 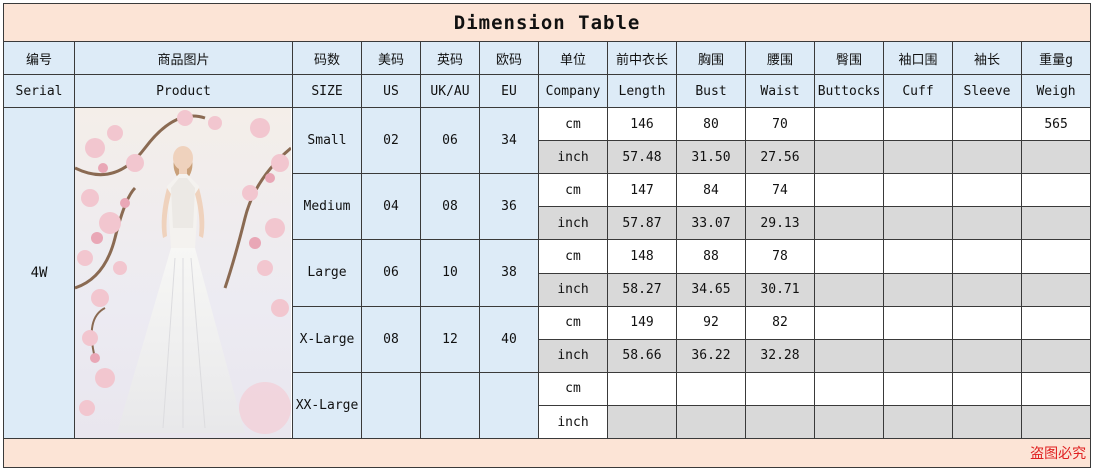 What do you see at coordinates (450, 58) in the screenshot?
I see `header-cn-uk: 英码` at bounding box center [450, 58].